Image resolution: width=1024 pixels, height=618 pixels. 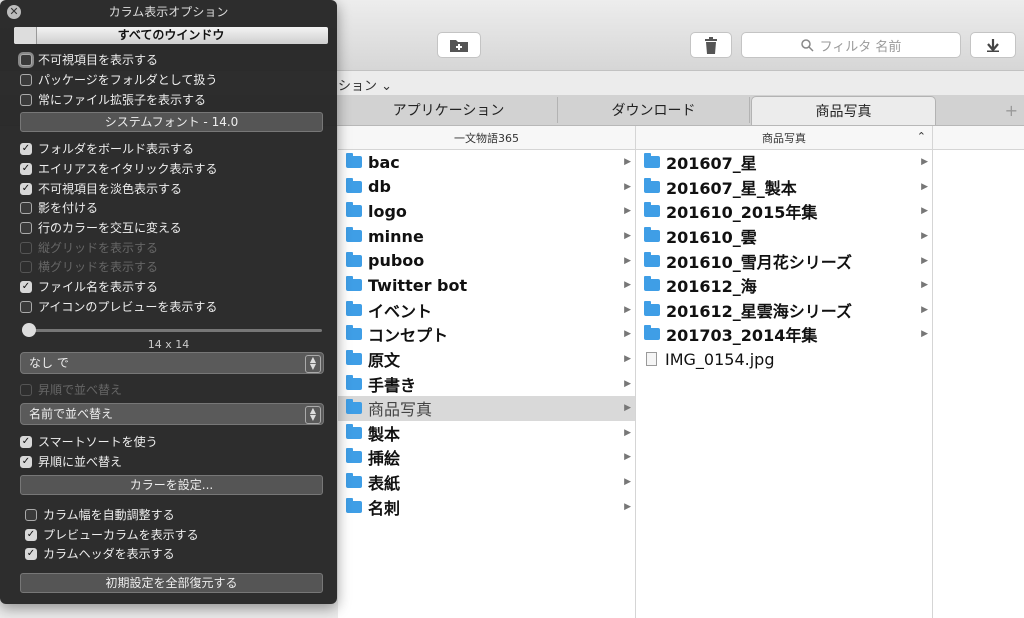 I want to click on shadow-checkbox: 影を付ける, so click(x=59, y=207).